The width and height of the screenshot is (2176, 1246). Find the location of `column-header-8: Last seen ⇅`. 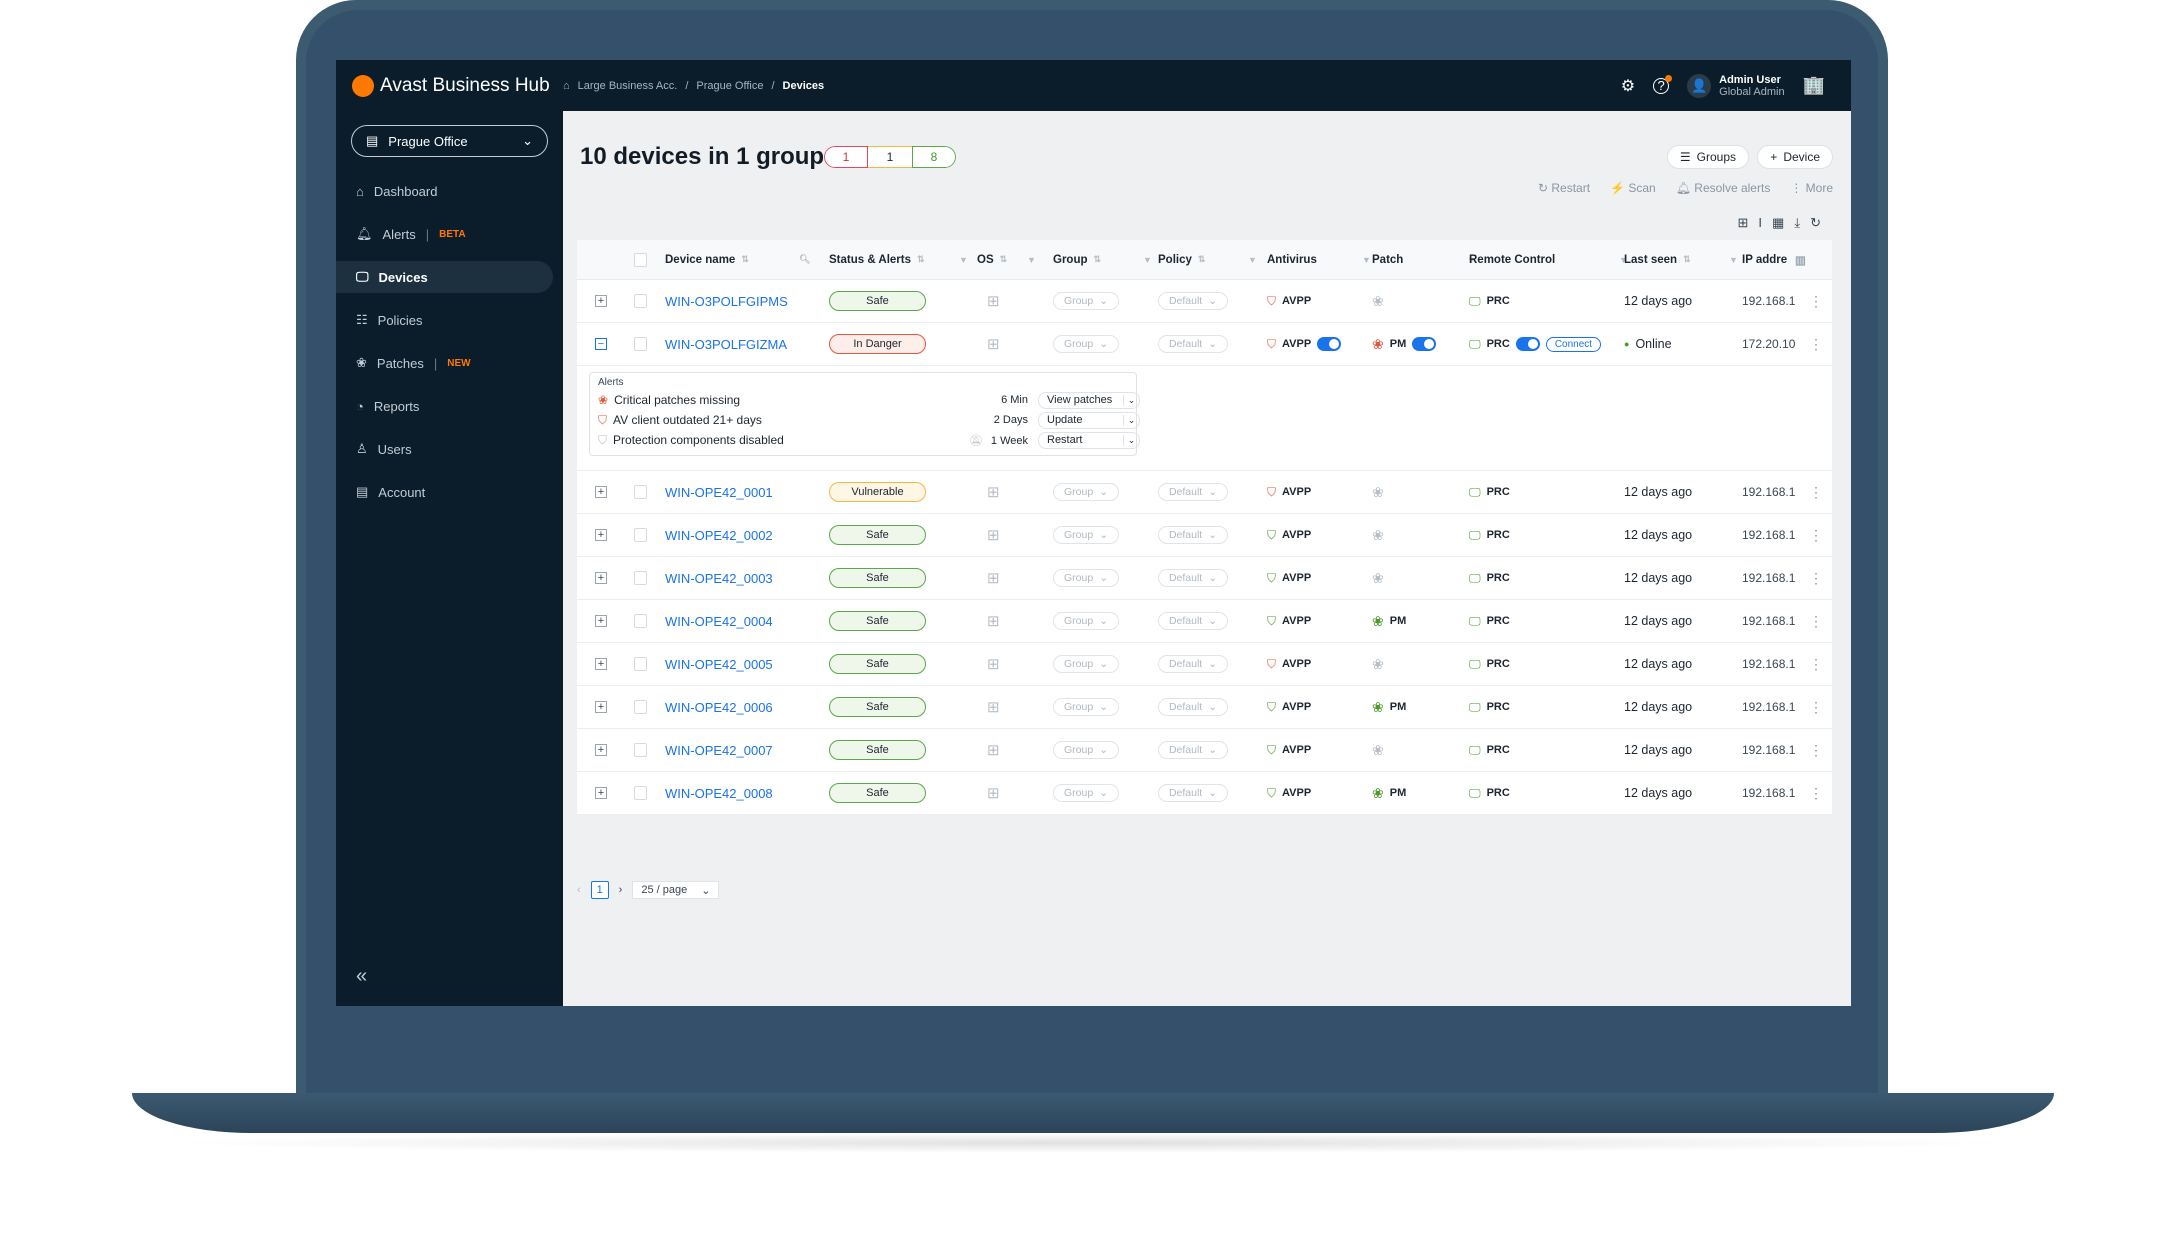

column-header-8: Last seen ⇅ is located at coordinates (1657, 260).